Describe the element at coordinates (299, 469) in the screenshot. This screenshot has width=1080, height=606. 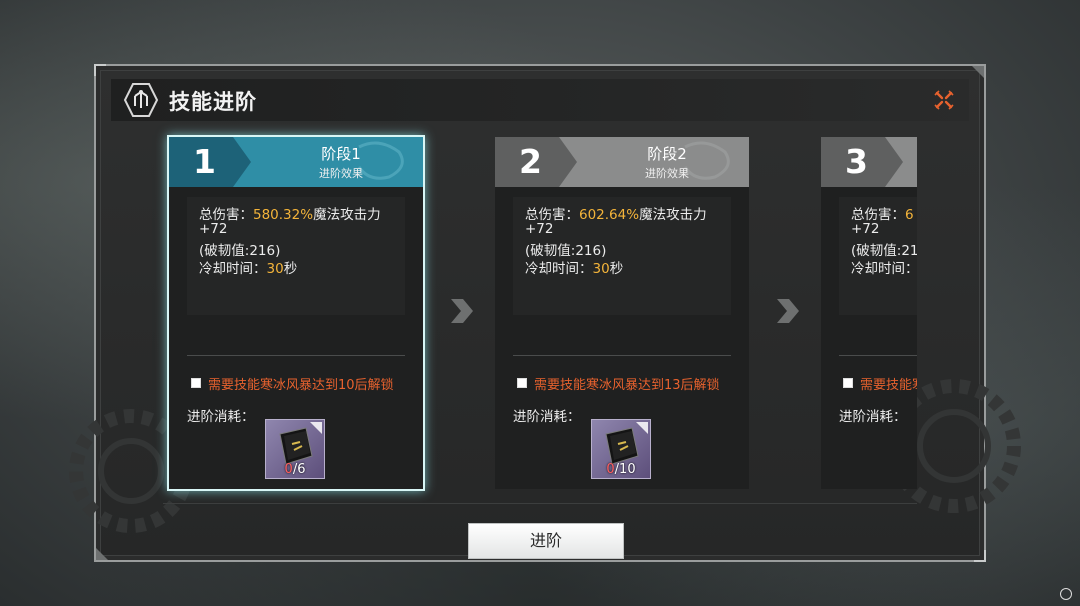
I see `item-needed: /6` at that location.